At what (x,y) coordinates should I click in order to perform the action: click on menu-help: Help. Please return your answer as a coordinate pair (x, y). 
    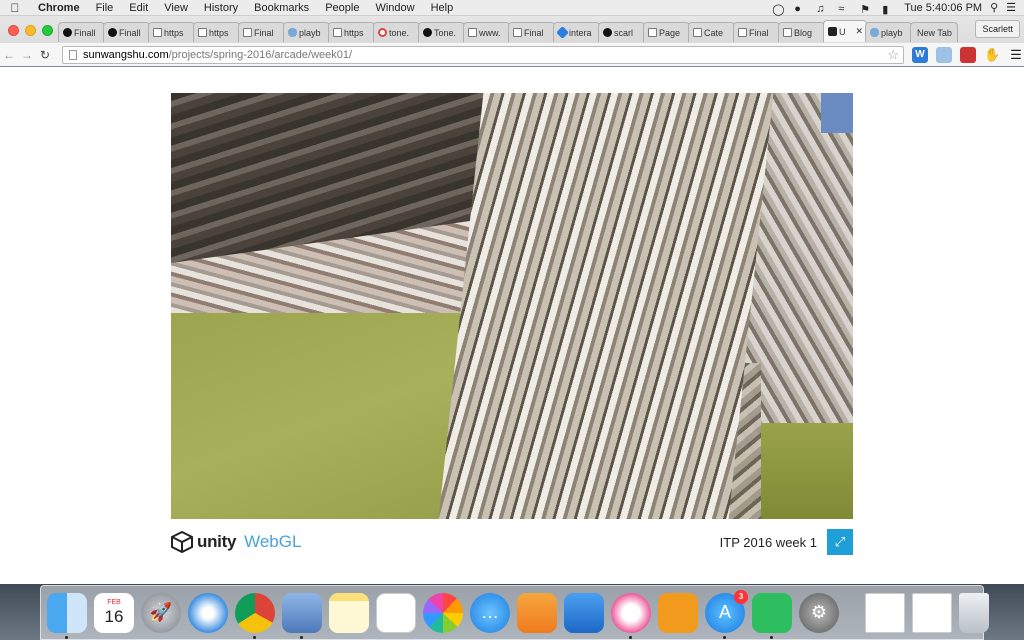
    Looking at the image, I should click on (442, 8).